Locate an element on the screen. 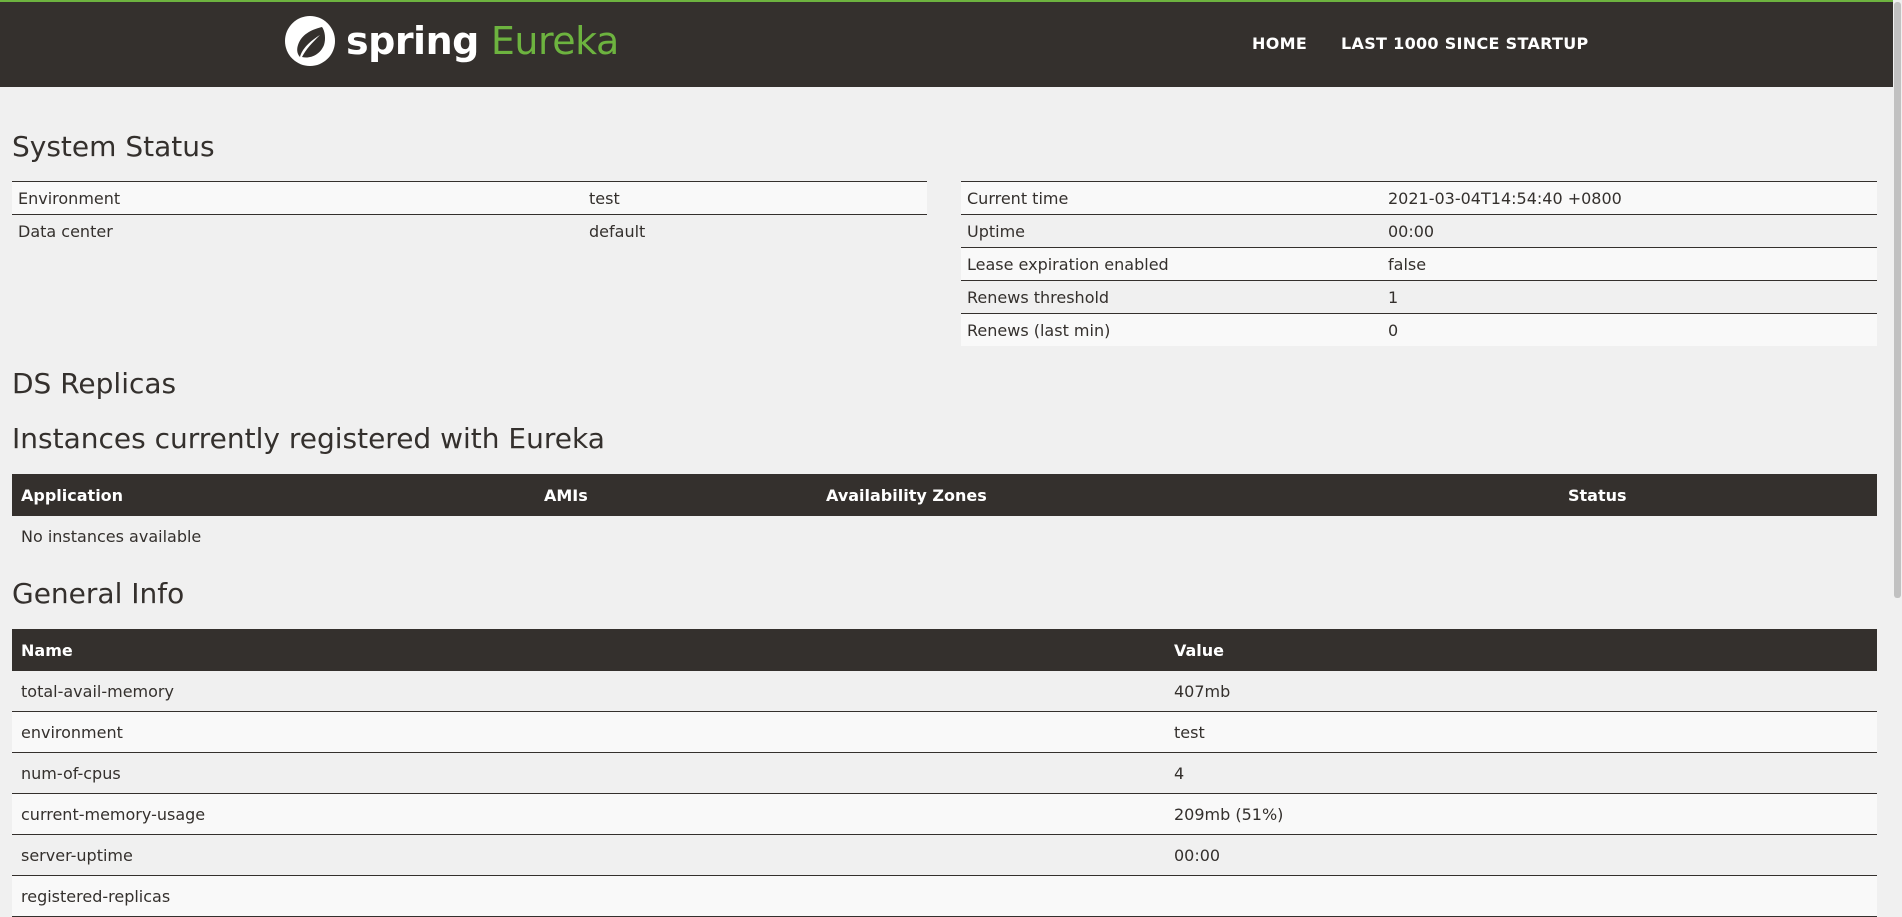  col-application: Application is located at coordinates (273, 495).